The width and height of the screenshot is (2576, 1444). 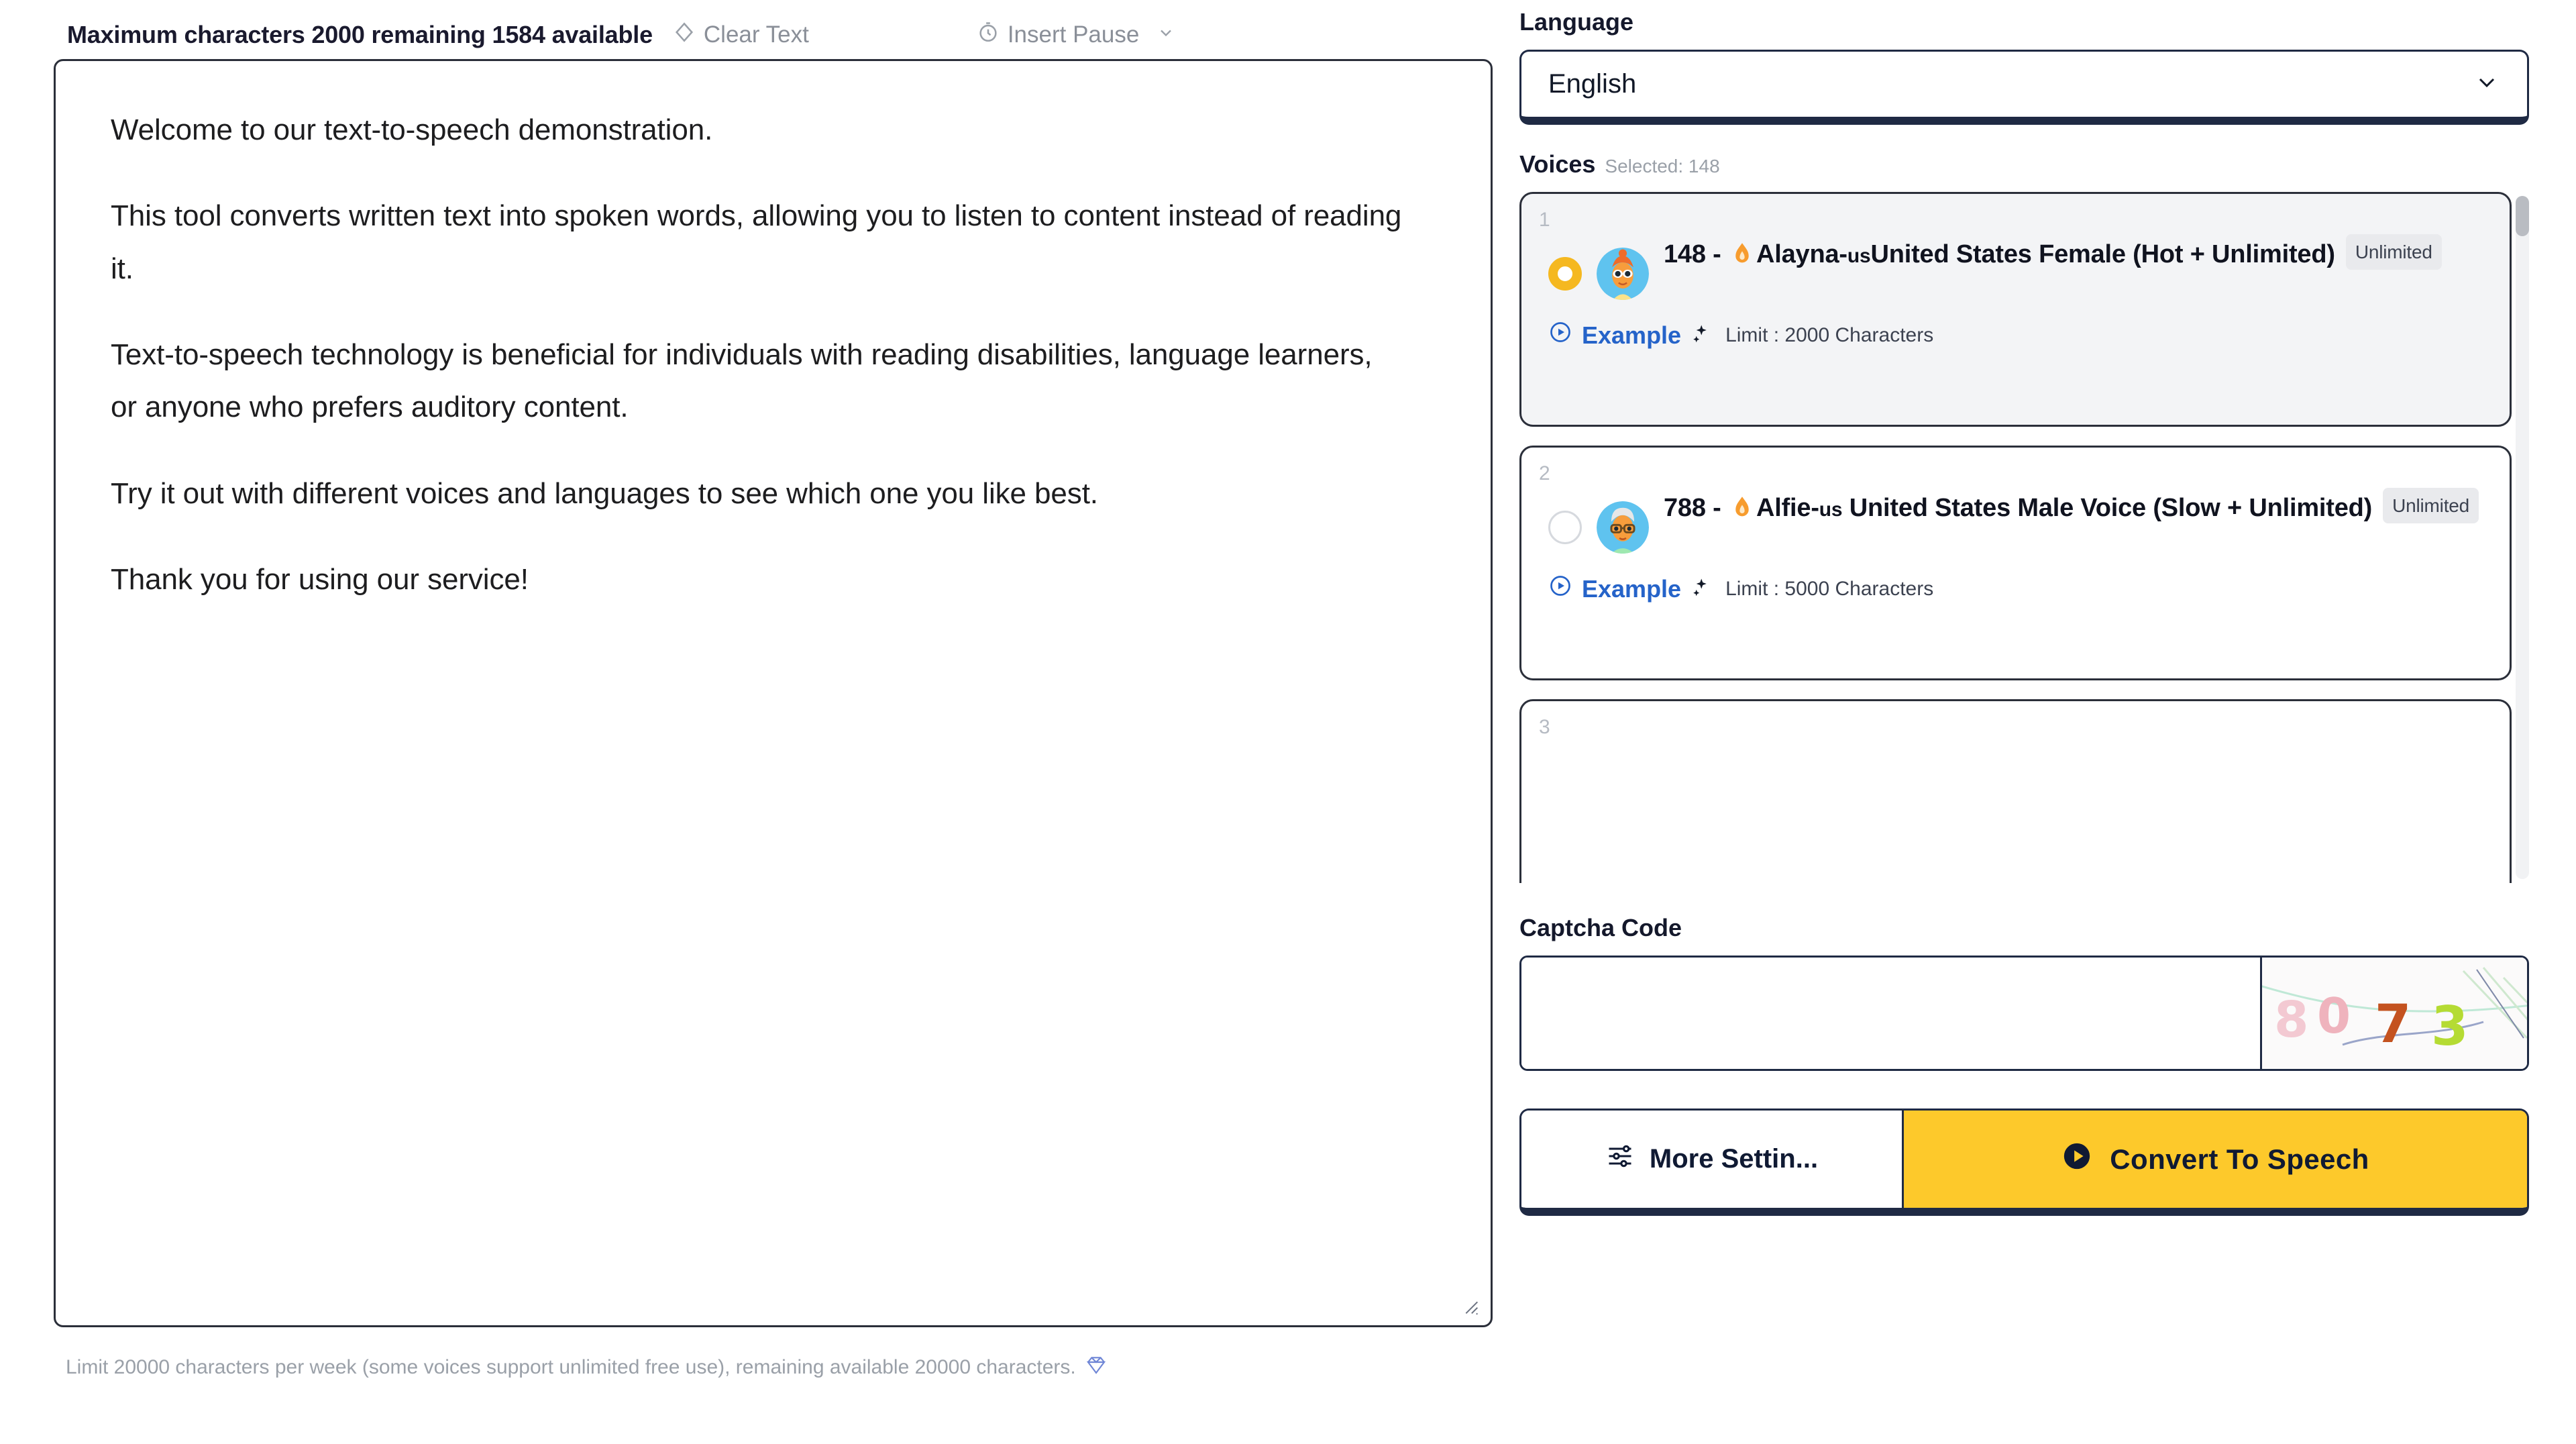 I want to click on voice-radio-unselected, so click(x=1565, y=527).